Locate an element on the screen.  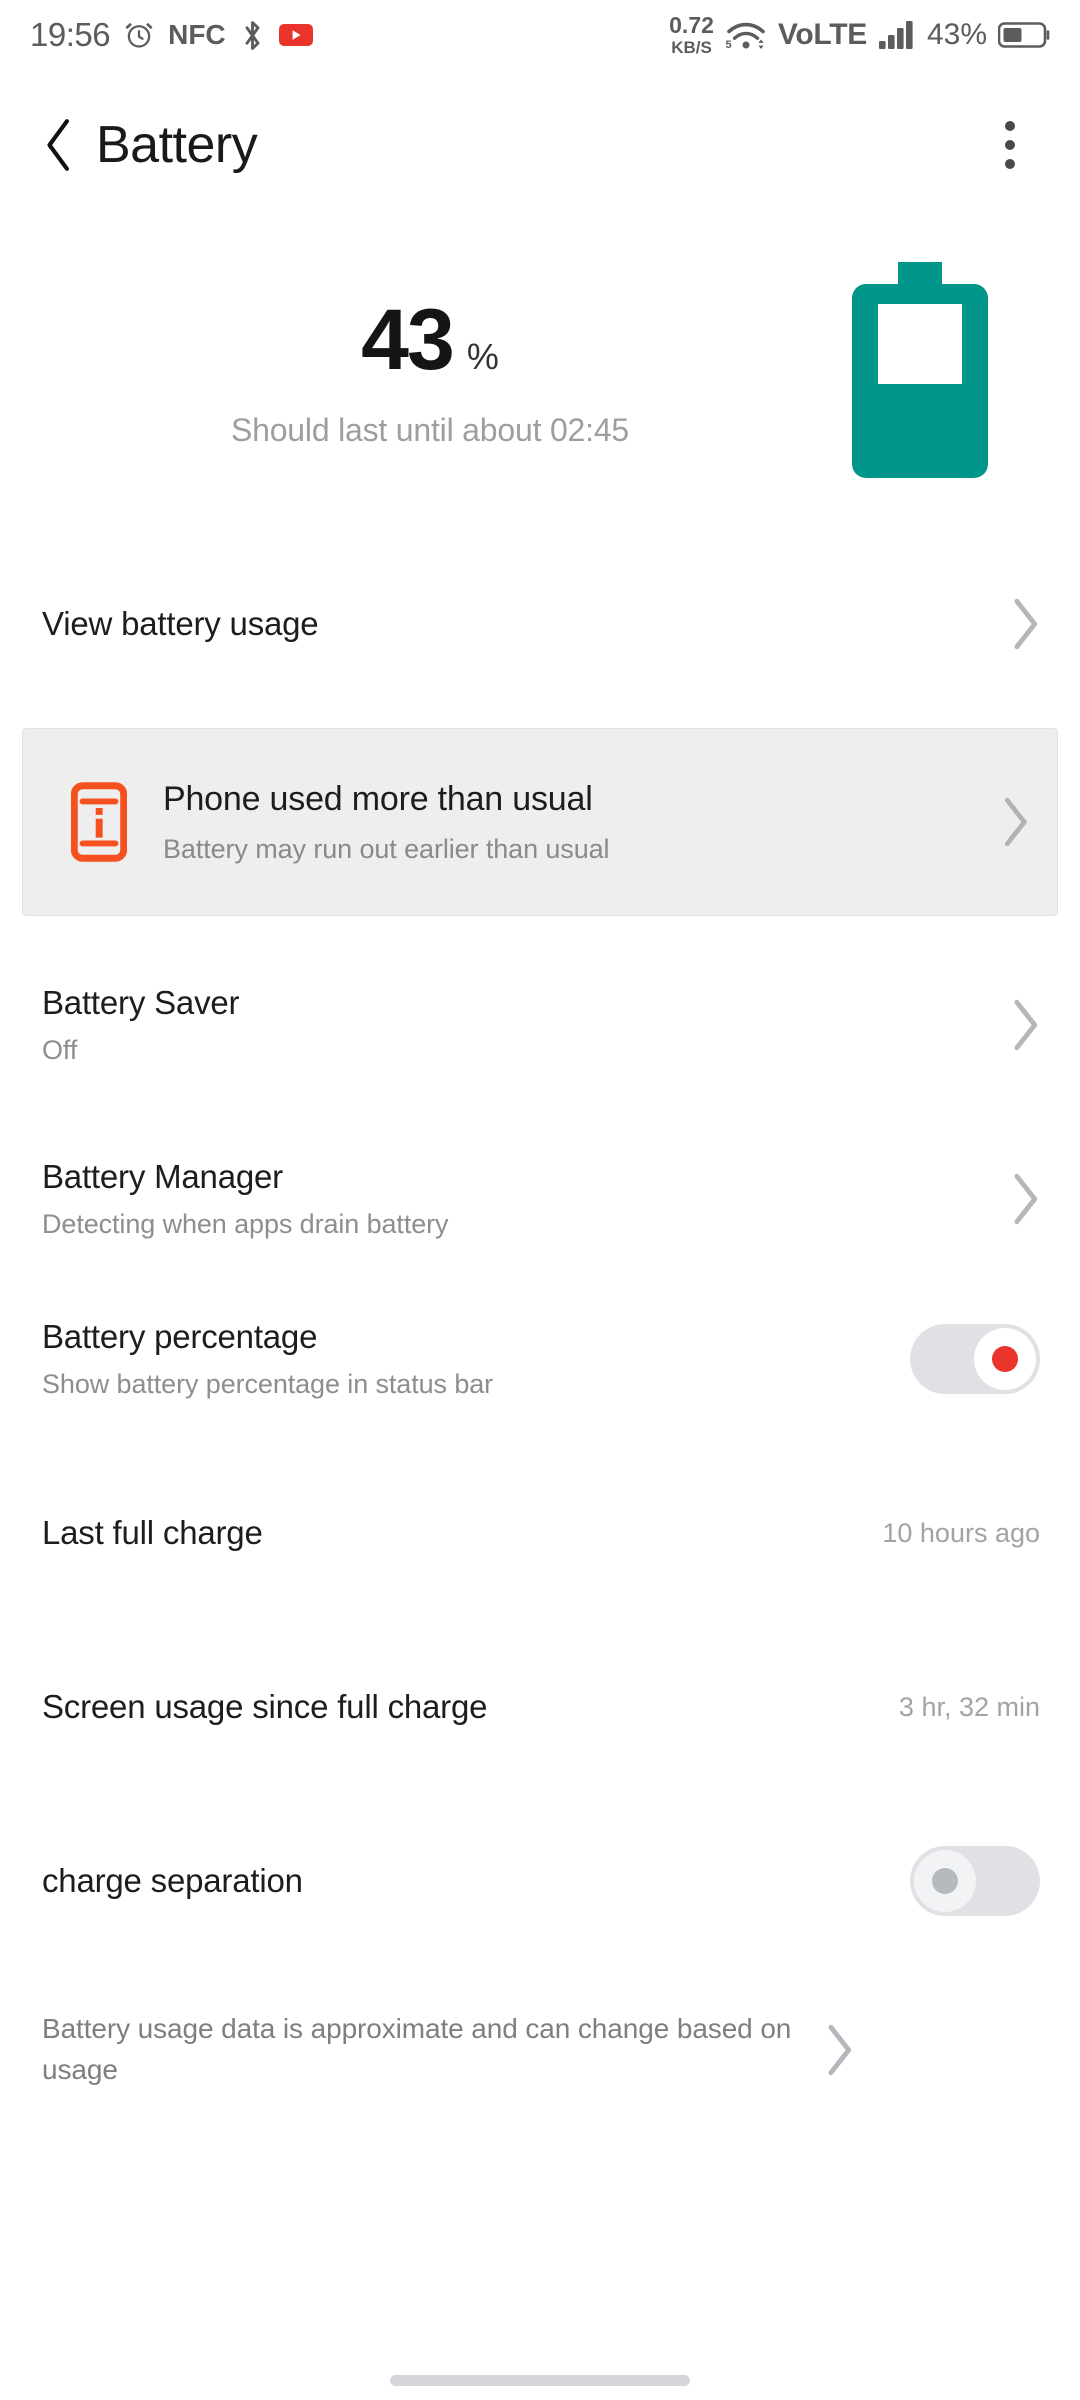
chevron-left-icon is located at coordinates (58, 145).